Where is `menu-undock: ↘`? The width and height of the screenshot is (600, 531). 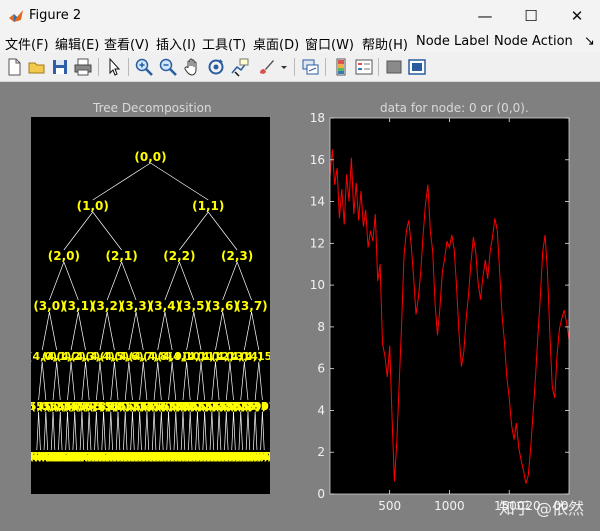
menu-undock: ↘ is located at coordinates (589, 41).